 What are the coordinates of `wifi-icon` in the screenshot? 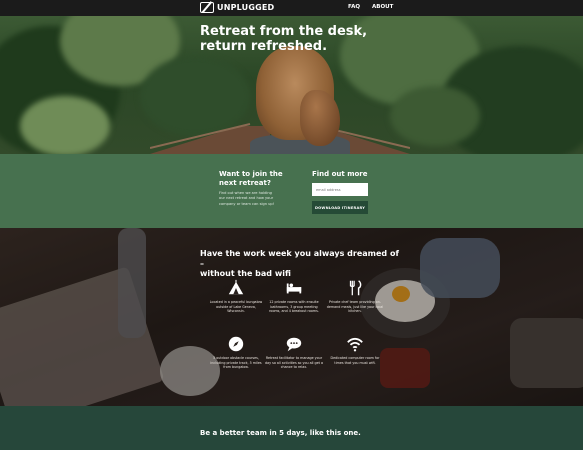 It's located at (355, 344).